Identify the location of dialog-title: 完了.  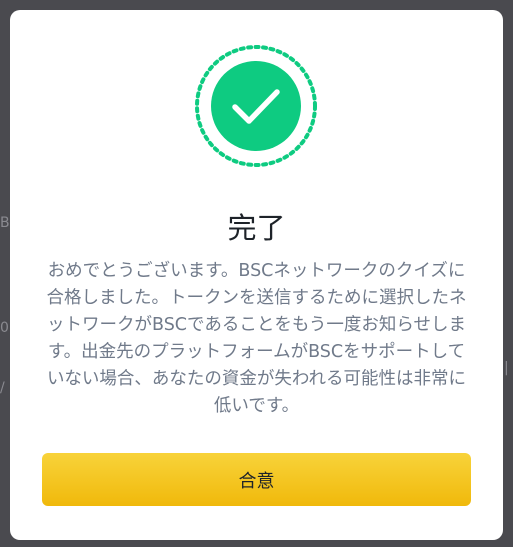
(256, 228).